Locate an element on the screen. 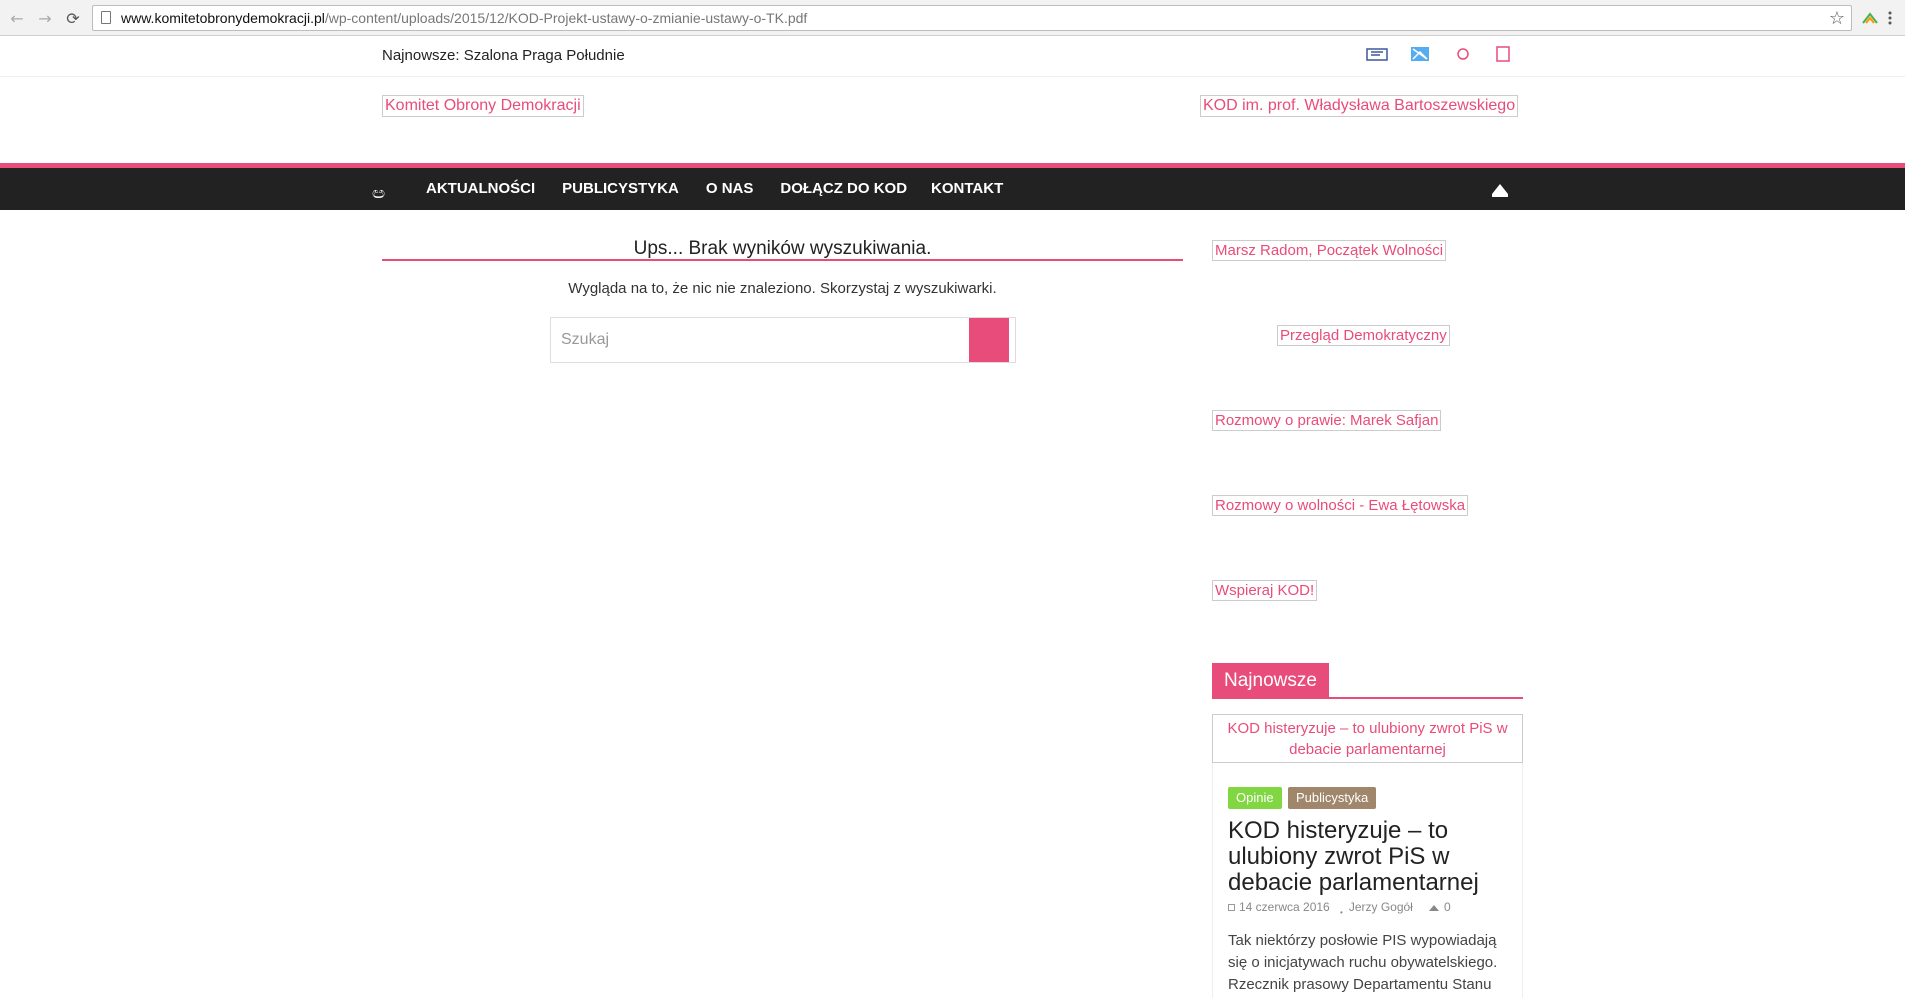 This screenshot has height=998, width=1905. facebook-icon is located at coordinates (1377, 56).